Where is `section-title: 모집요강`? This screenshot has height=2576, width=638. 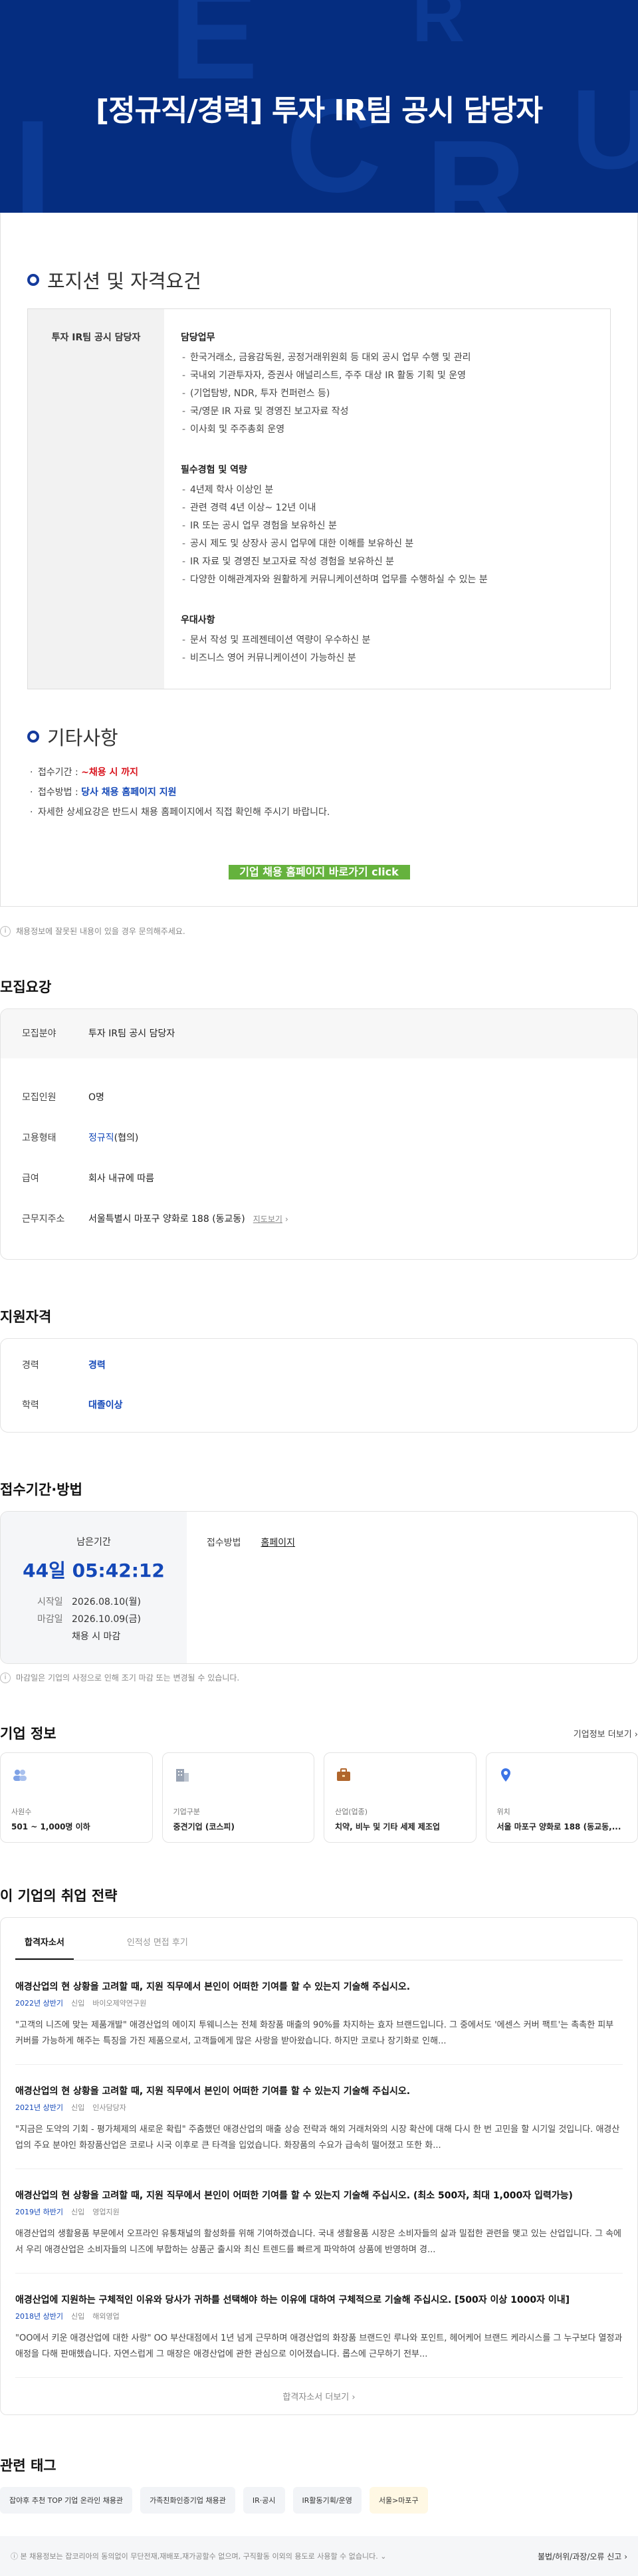
section-title: 모집요강 is located at coordinates (319, 986).